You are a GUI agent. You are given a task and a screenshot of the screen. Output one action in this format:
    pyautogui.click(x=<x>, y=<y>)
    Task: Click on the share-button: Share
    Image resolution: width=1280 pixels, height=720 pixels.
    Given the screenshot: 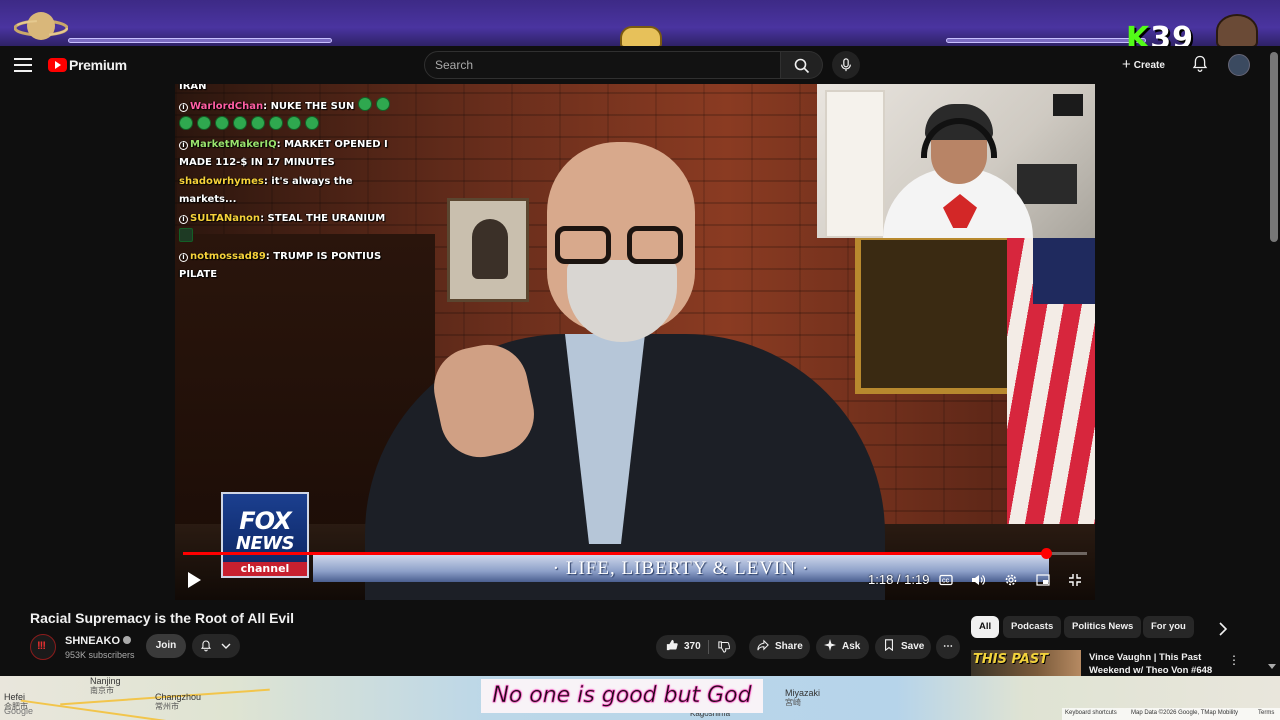 What is the action you would take?
    pyautogui.click(x=779, y=647)
    